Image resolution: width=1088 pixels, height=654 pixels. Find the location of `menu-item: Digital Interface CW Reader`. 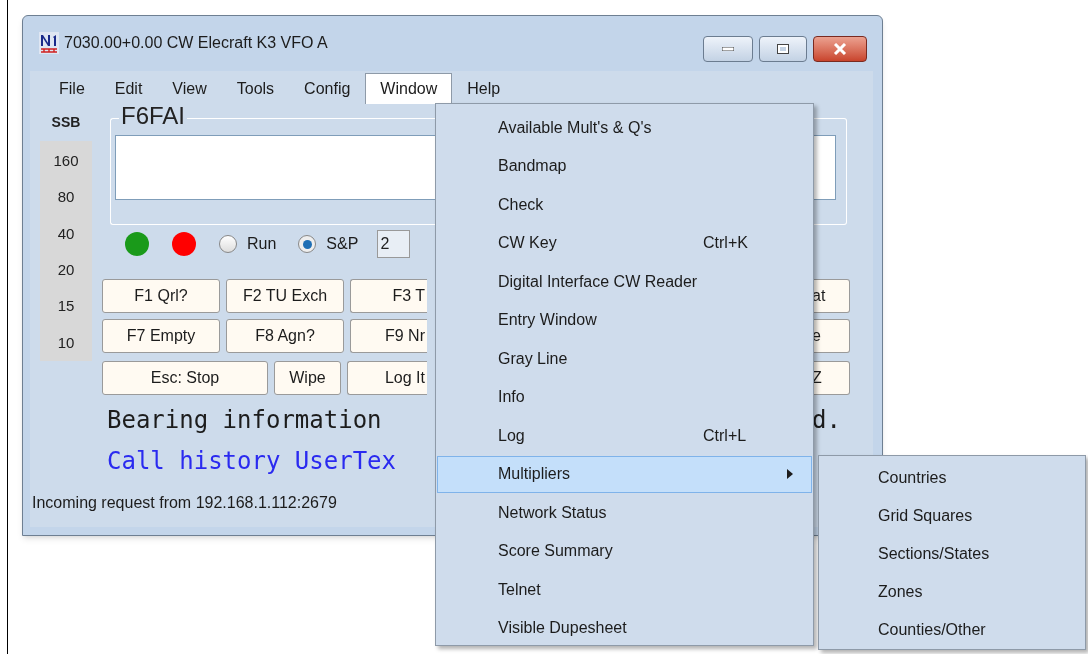

menu-item: Digital Interface CW Reader is located at coordinates (624, 281).